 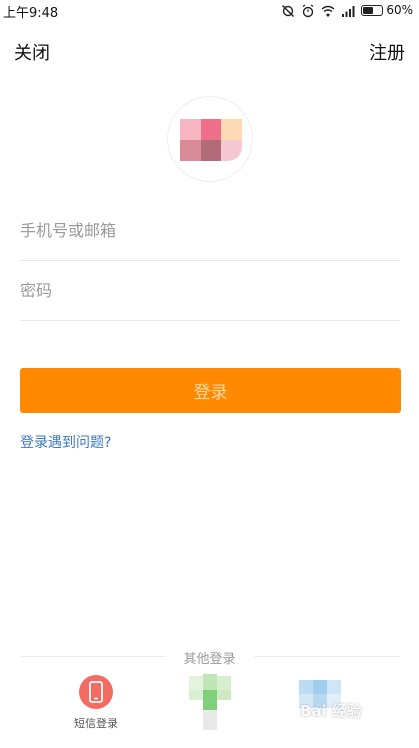 I want to click on avatar, so click(x=210, y=139).